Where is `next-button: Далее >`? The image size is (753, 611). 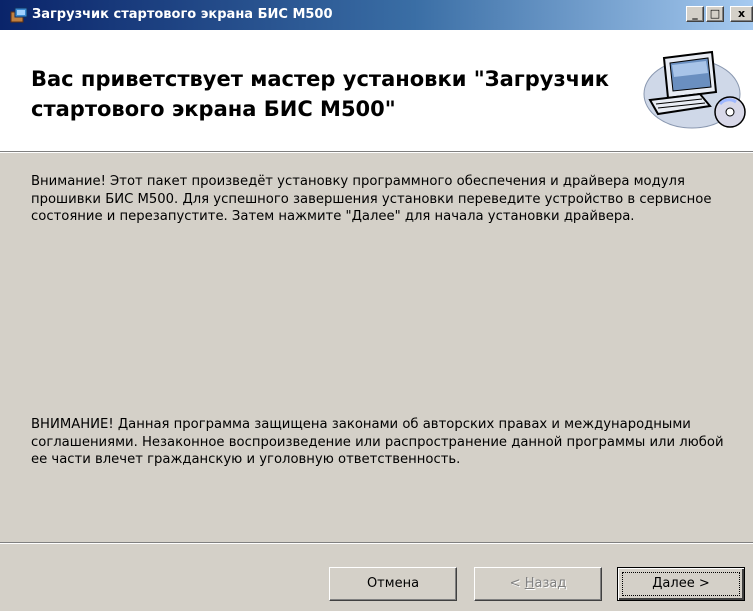
next-button: Далее > is located at coordinates (681, 584).